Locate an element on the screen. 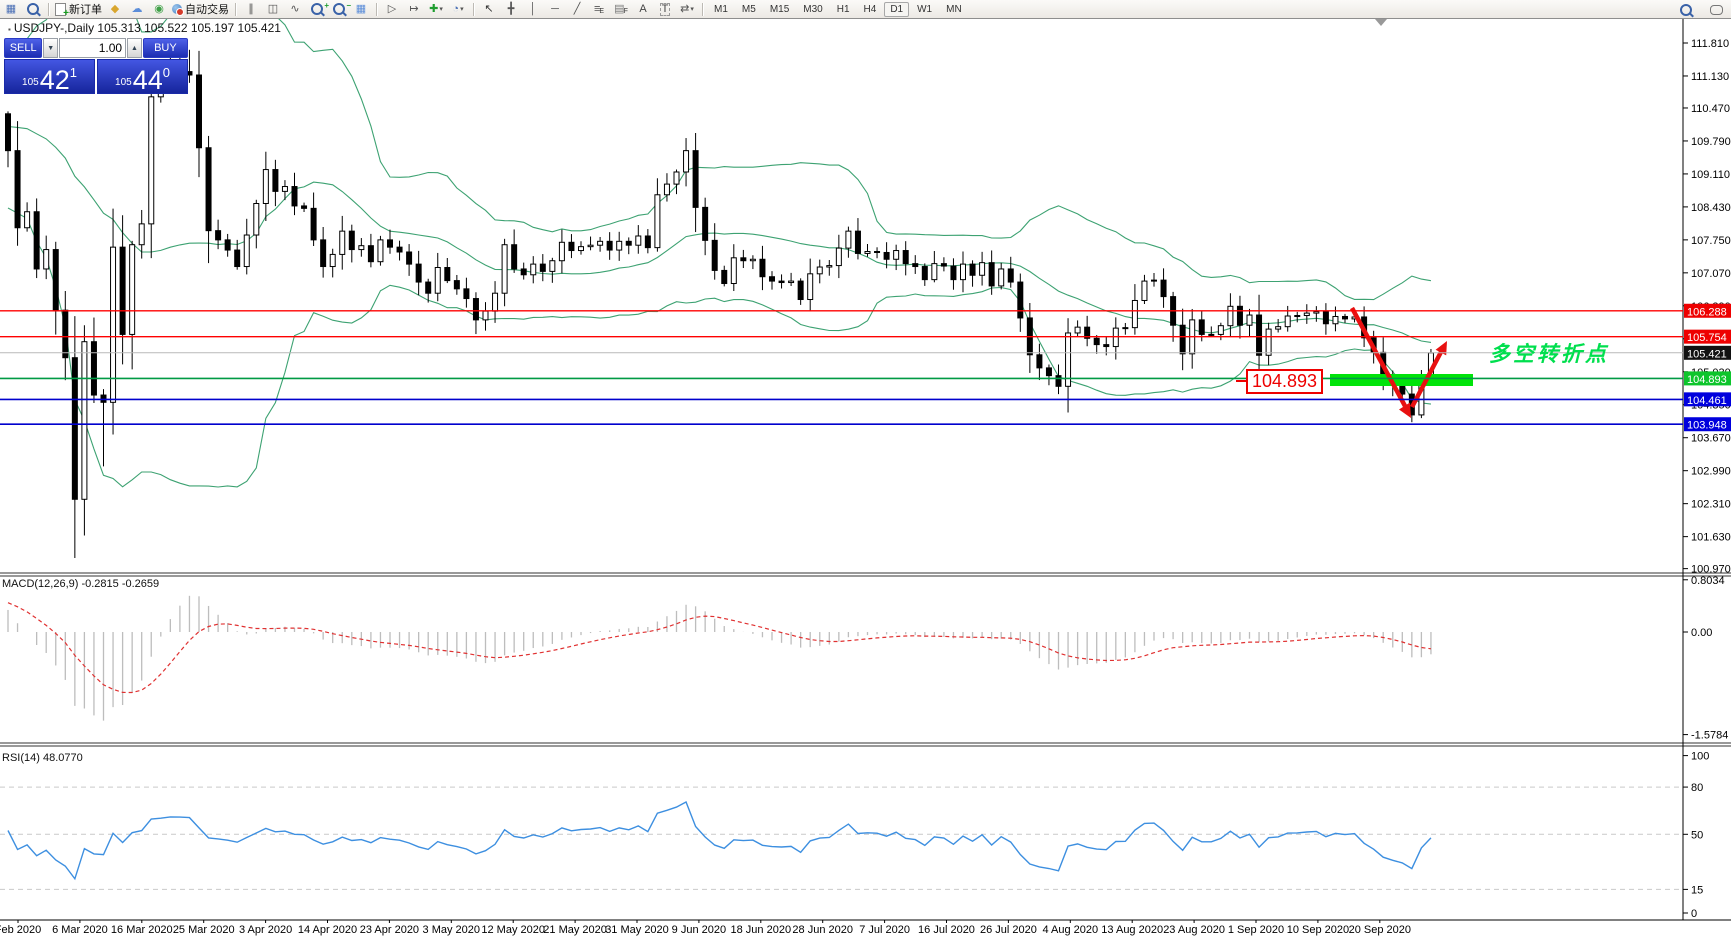  axis-tick-label: 107.750 is located at coordinates (1711, 241).